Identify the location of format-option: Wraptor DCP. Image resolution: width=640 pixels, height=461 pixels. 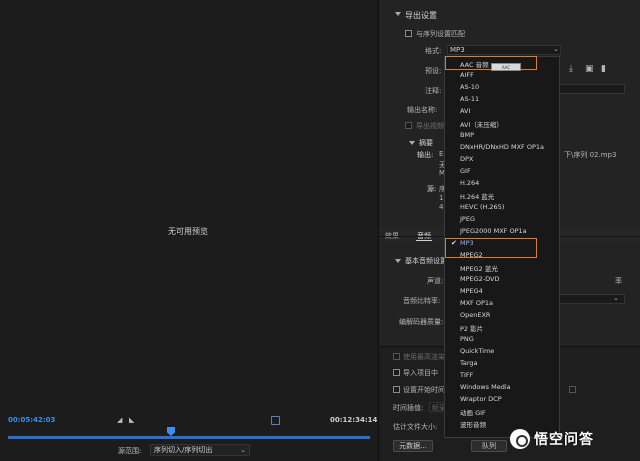
(481, 399).